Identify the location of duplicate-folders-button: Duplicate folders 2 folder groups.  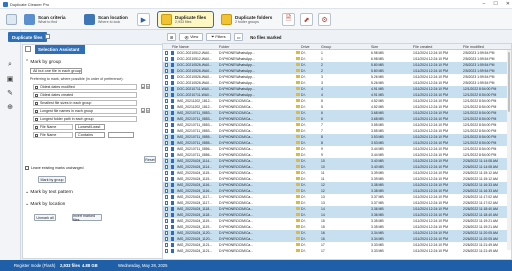
(246, 19).